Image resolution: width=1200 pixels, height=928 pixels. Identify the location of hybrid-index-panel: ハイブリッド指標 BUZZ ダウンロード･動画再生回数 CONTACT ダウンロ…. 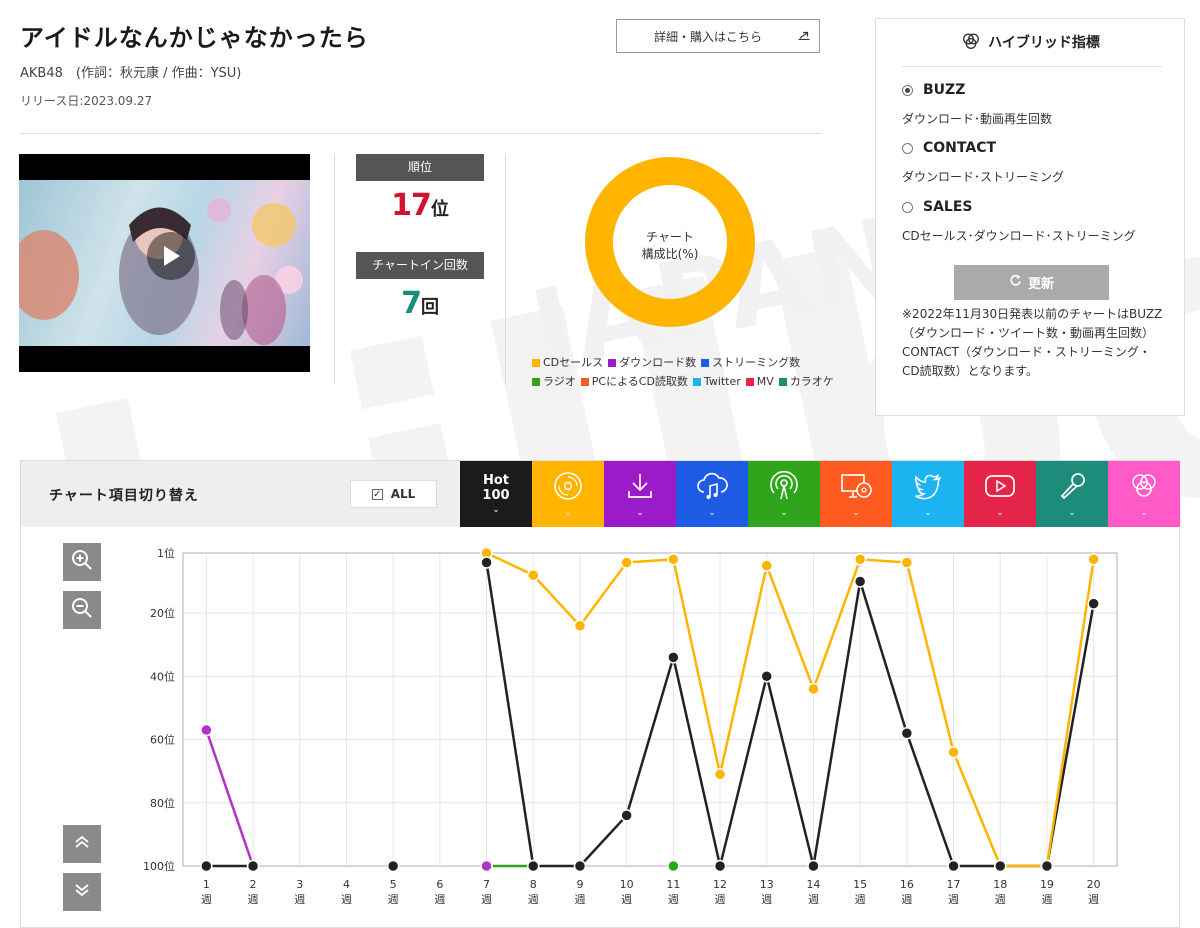
(1030, 217).